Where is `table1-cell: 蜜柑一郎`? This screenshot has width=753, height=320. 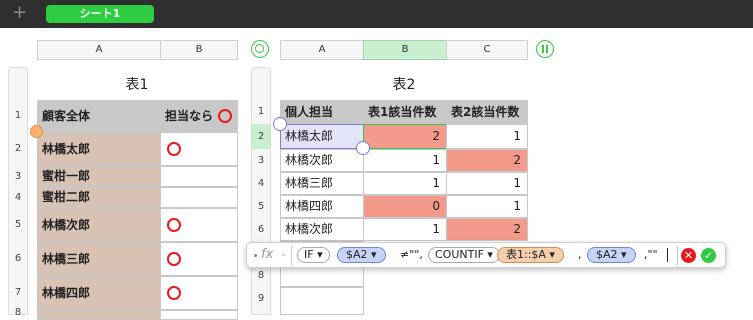
table1-cell: 蜜柑一郎 is located at coordinates (99, 176).